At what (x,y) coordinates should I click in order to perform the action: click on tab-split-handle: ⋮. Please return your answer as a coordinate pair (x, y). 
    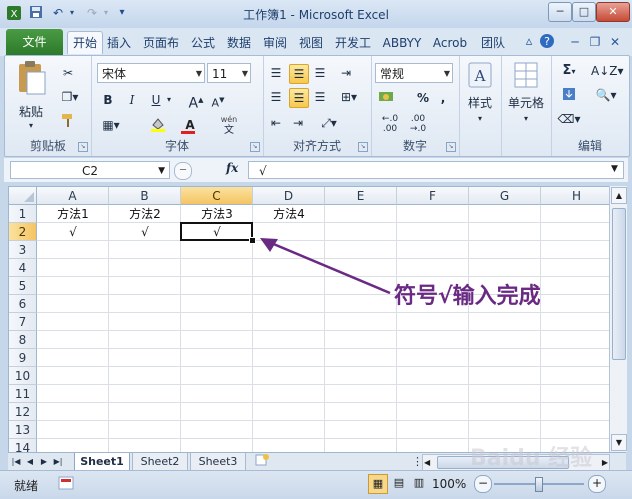
    Looking at the image, I should click on (417, 461).